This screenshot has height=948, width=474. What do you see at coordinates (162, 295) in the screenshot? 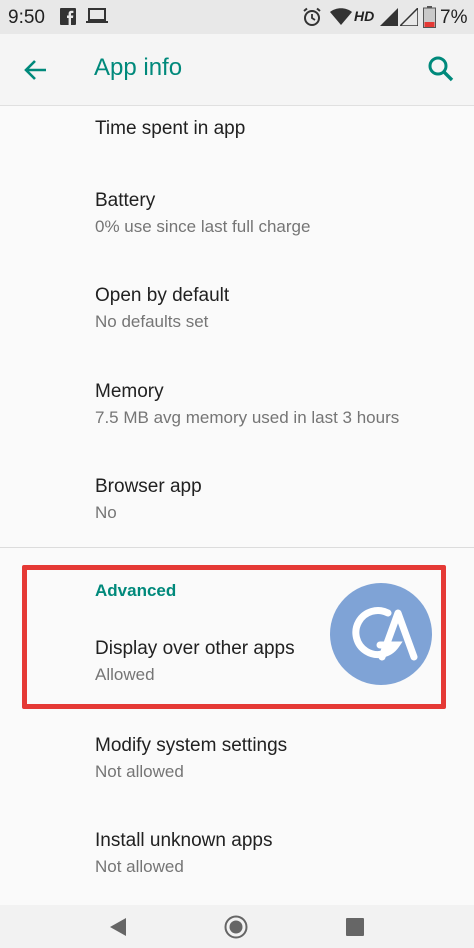
I see `list-item-title: Open by default` at bounding box center [162, 295].